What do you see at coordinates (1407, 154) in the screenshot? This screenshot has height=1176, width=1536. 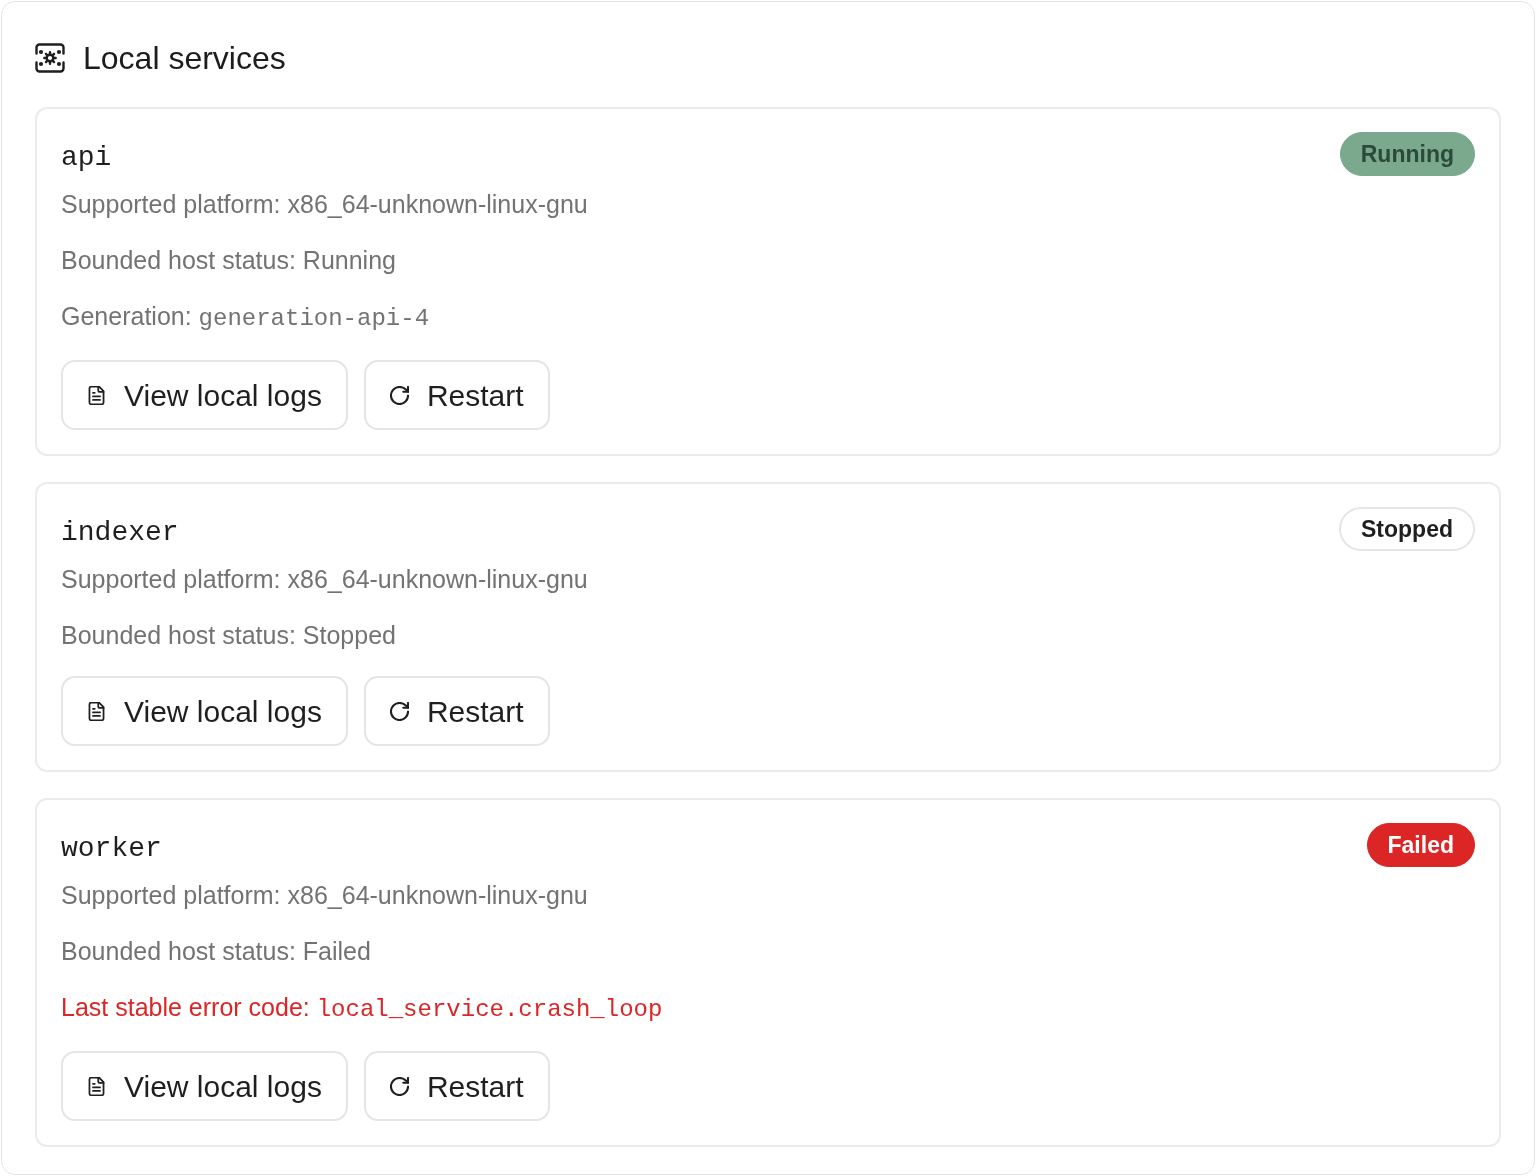 I see `status-badge: Running` at bounding box center [1407, 154].